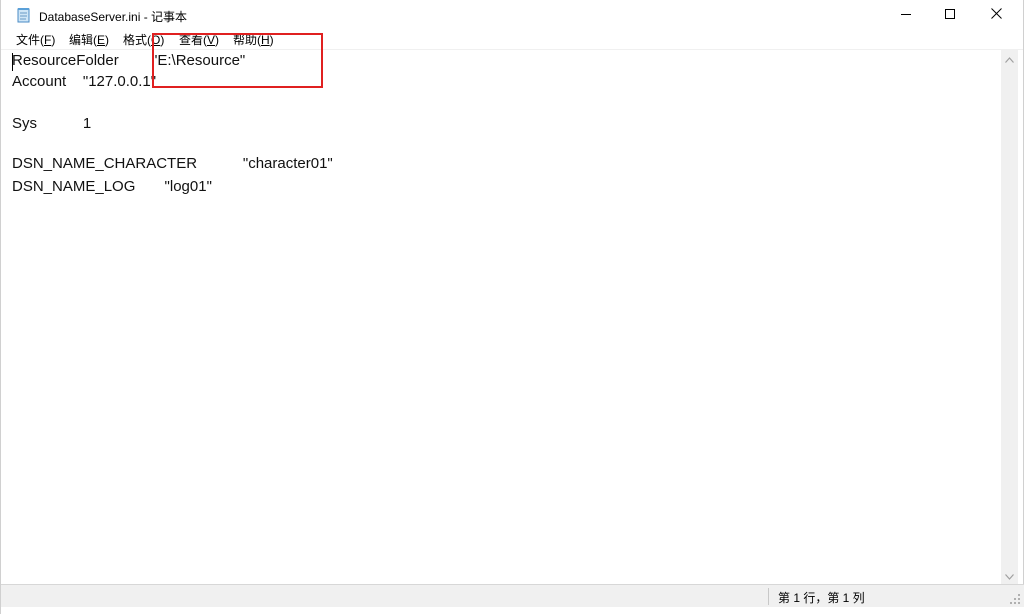  I want to click on menu-file: 文件(F), so click(35, 40).